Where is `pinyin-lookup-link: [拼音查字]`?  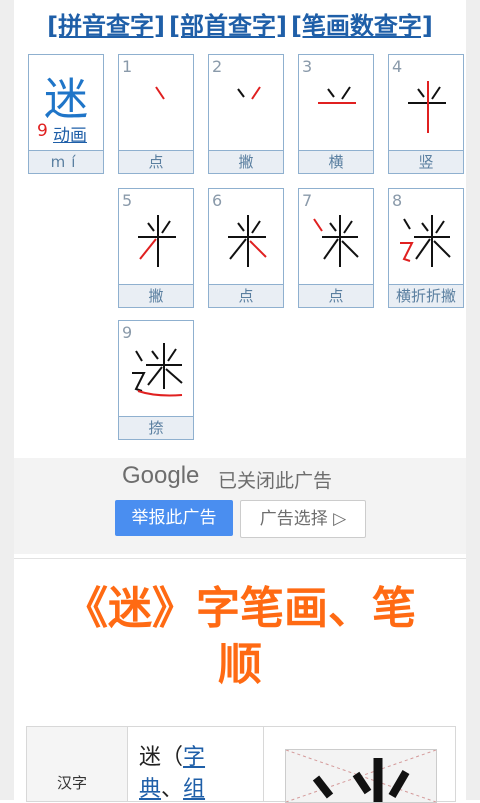
pinyin-lookup-link: [拼音查字] is located at coordinates (106, 26).